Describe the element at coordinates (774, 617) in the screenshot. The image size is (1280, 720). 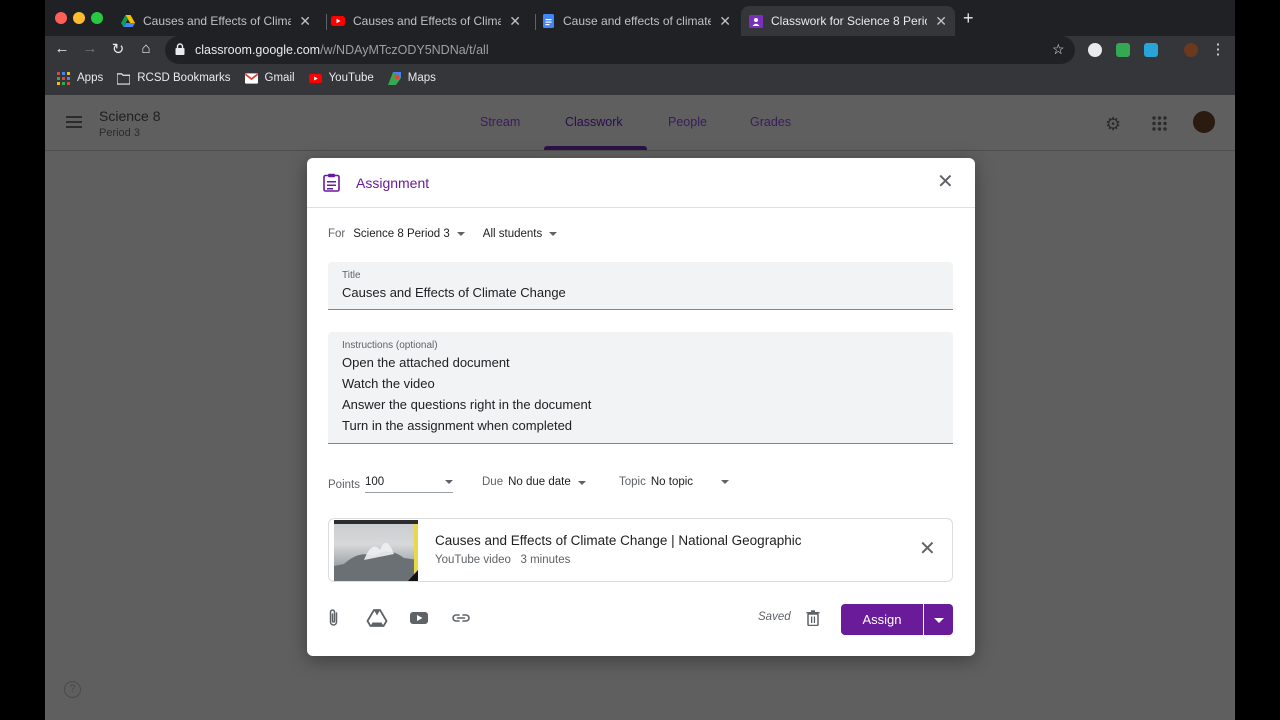
I see `saved-status: Saved` at that location.